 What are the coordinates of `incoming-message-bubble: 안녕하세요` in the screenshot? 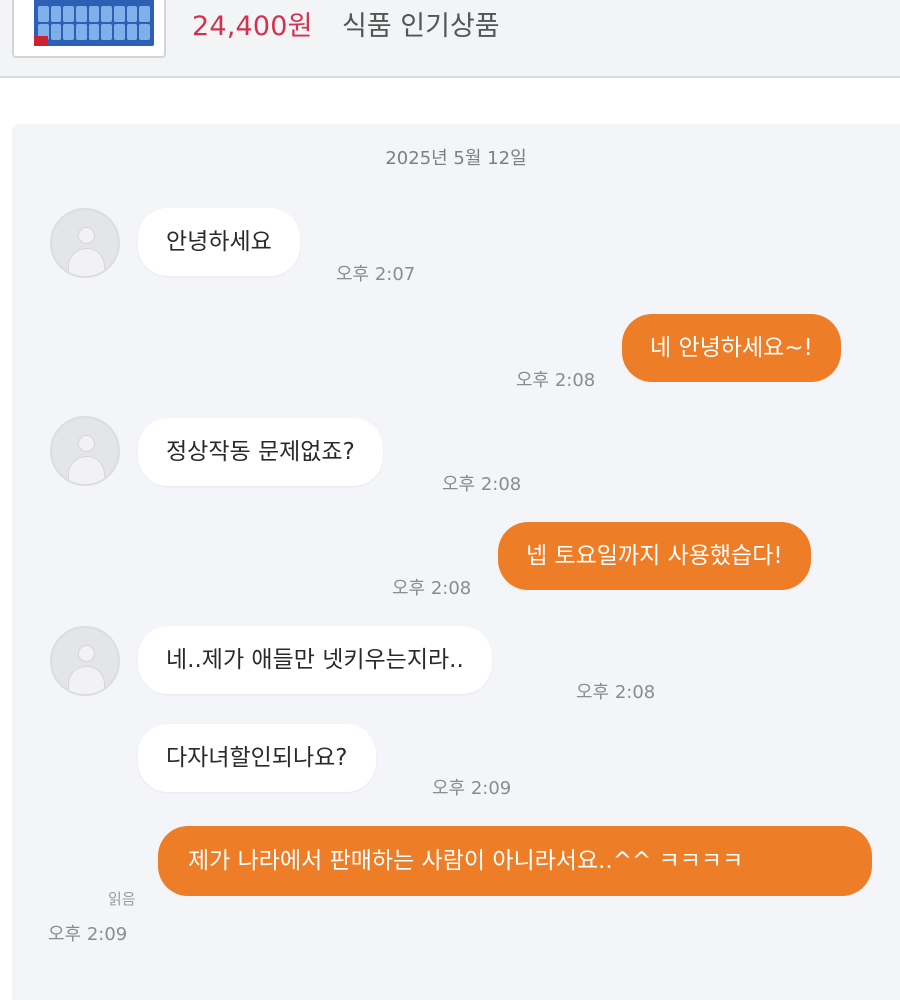 It's located at (219, 242).